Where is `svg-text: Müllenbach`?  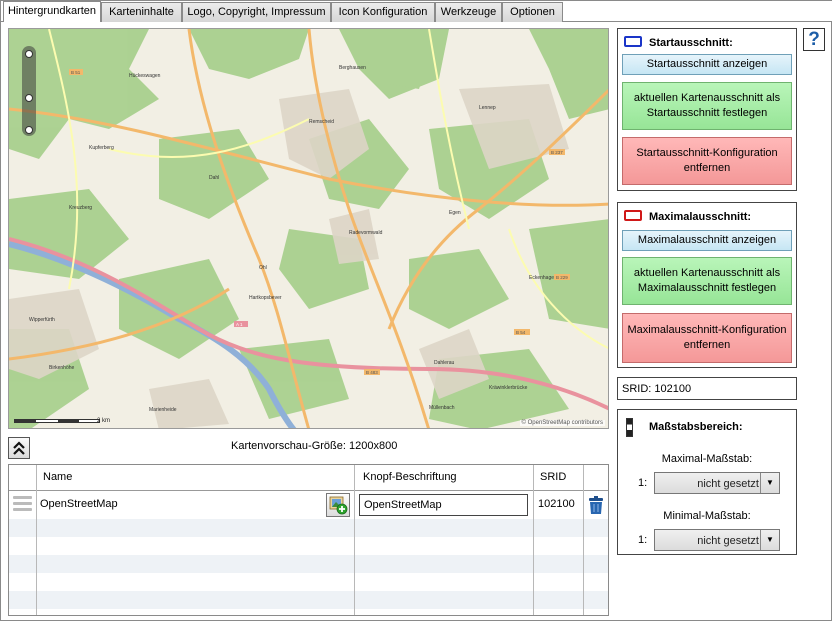
svg-text: Müllenbach is located at coordinates (442, 408).